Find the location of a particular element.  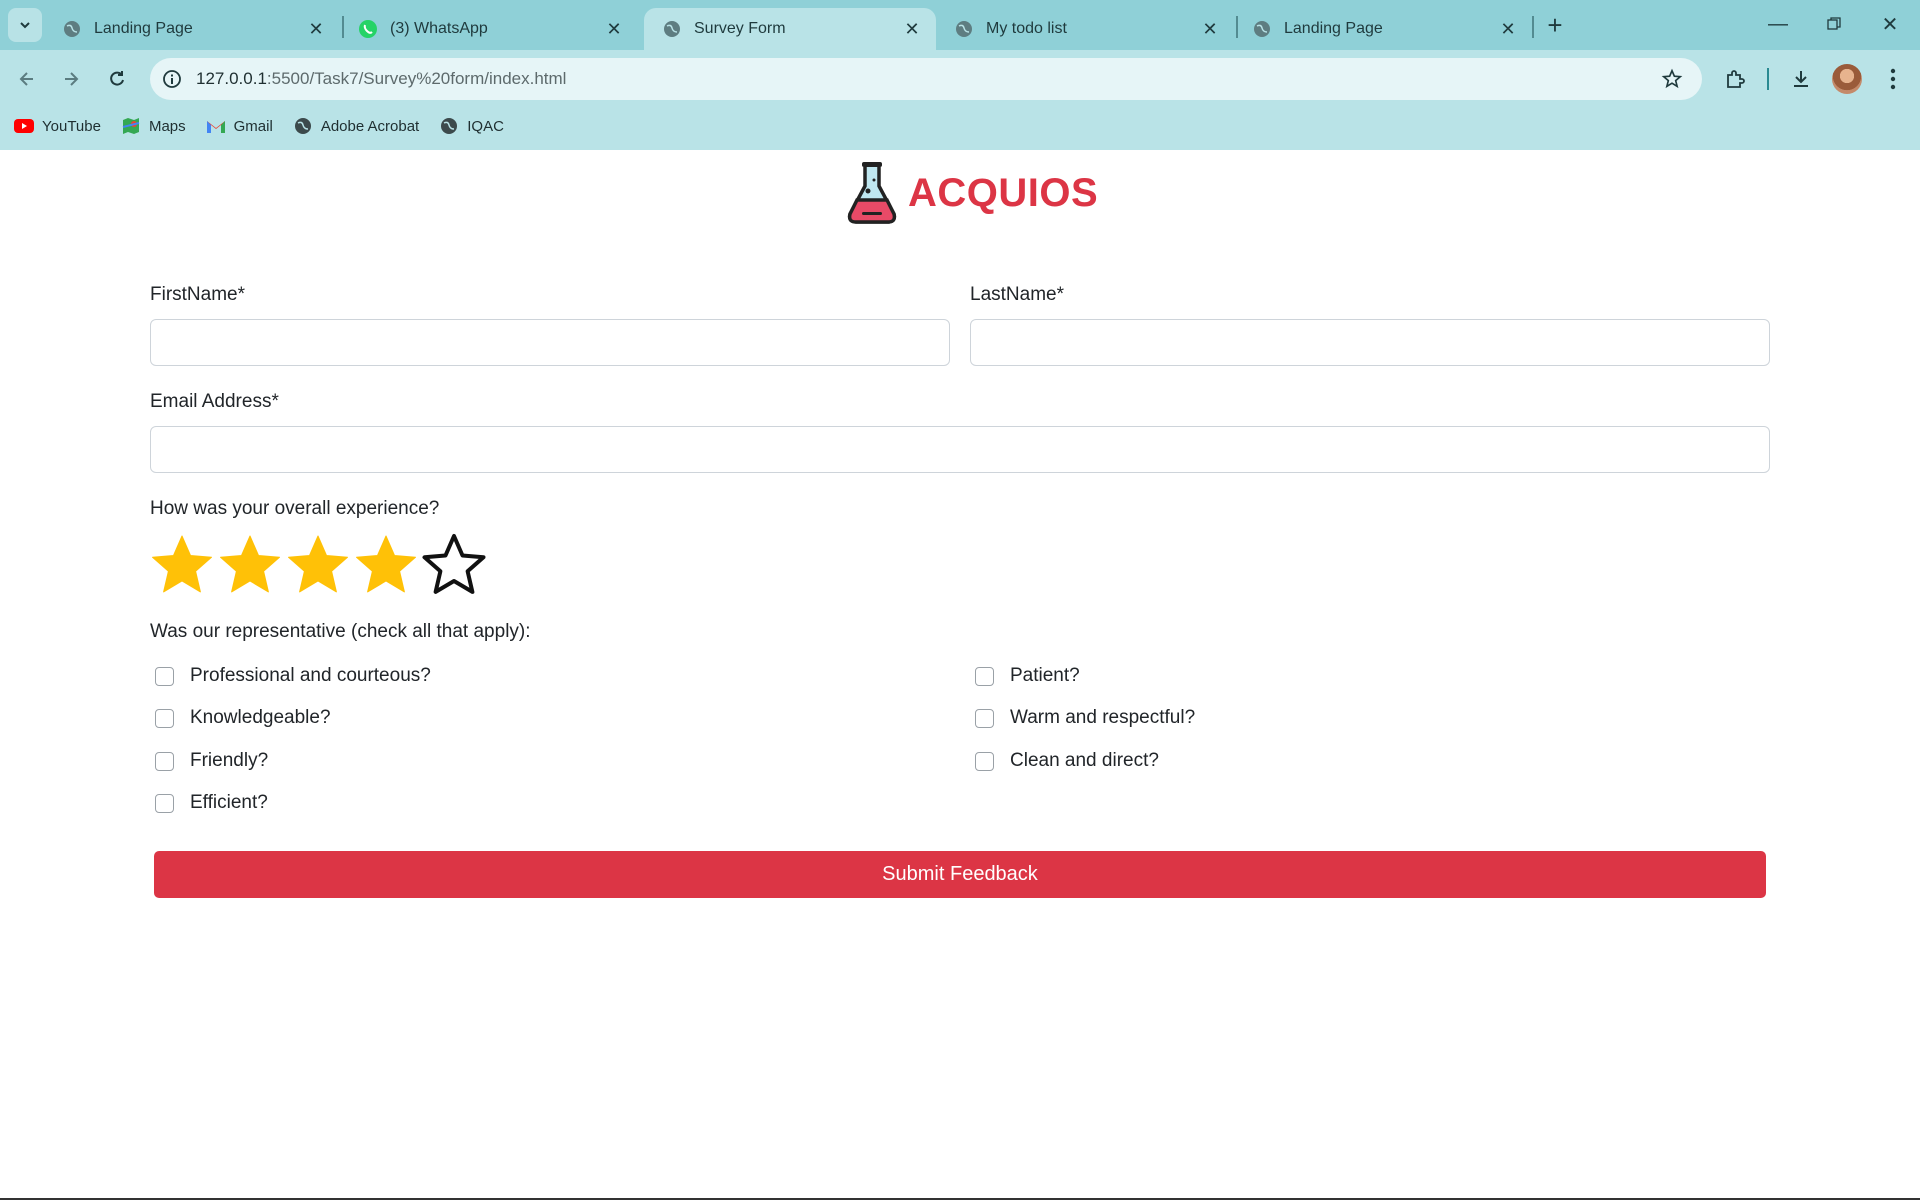

bookmark-gmail: Gmail is located at coordinates (239, 126).